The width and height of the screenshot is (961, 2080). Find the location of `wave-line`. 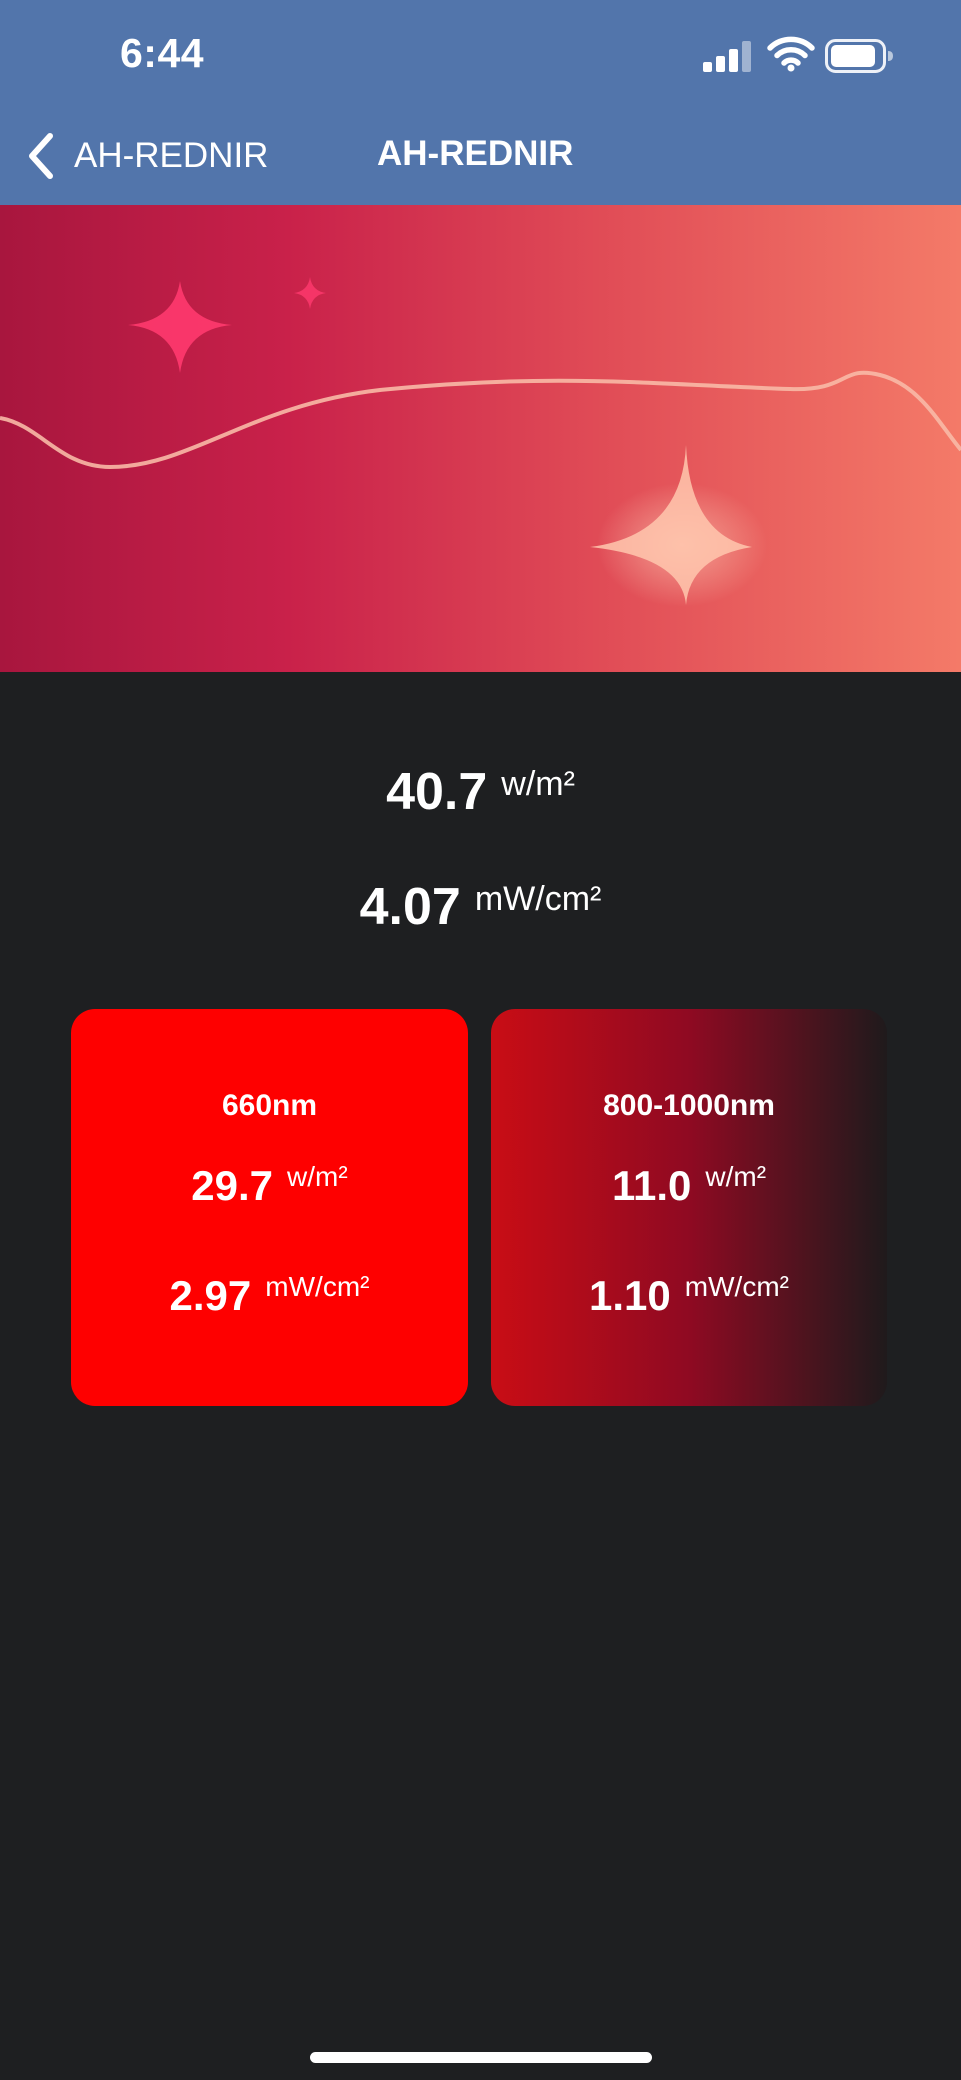

wave-line is located at coordinates (480, 420).